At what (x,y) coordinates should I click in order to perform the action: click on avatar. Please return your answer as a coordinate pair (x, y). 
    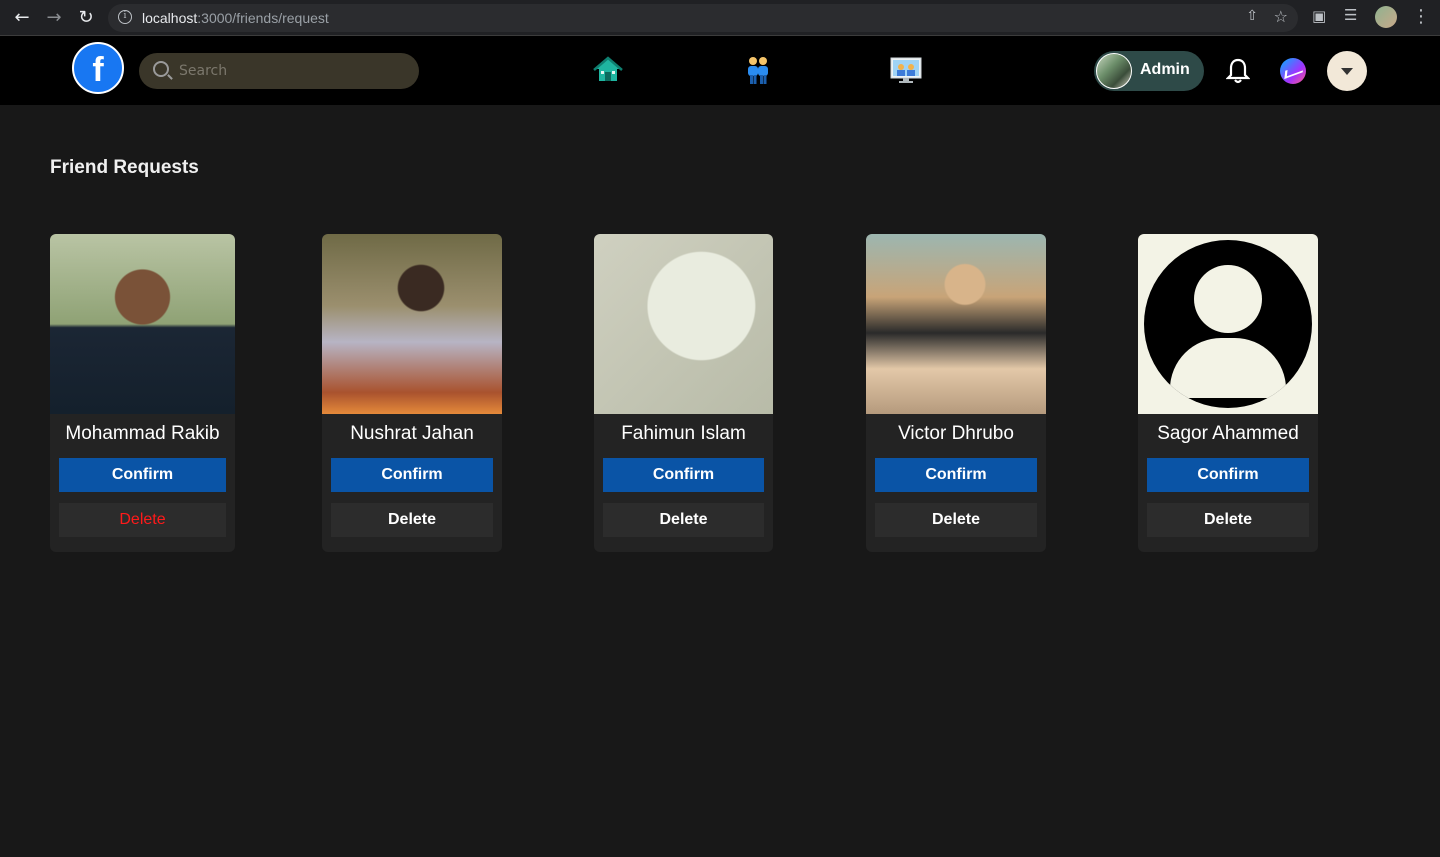
    Looking at the image, I should click on (1114, 71).